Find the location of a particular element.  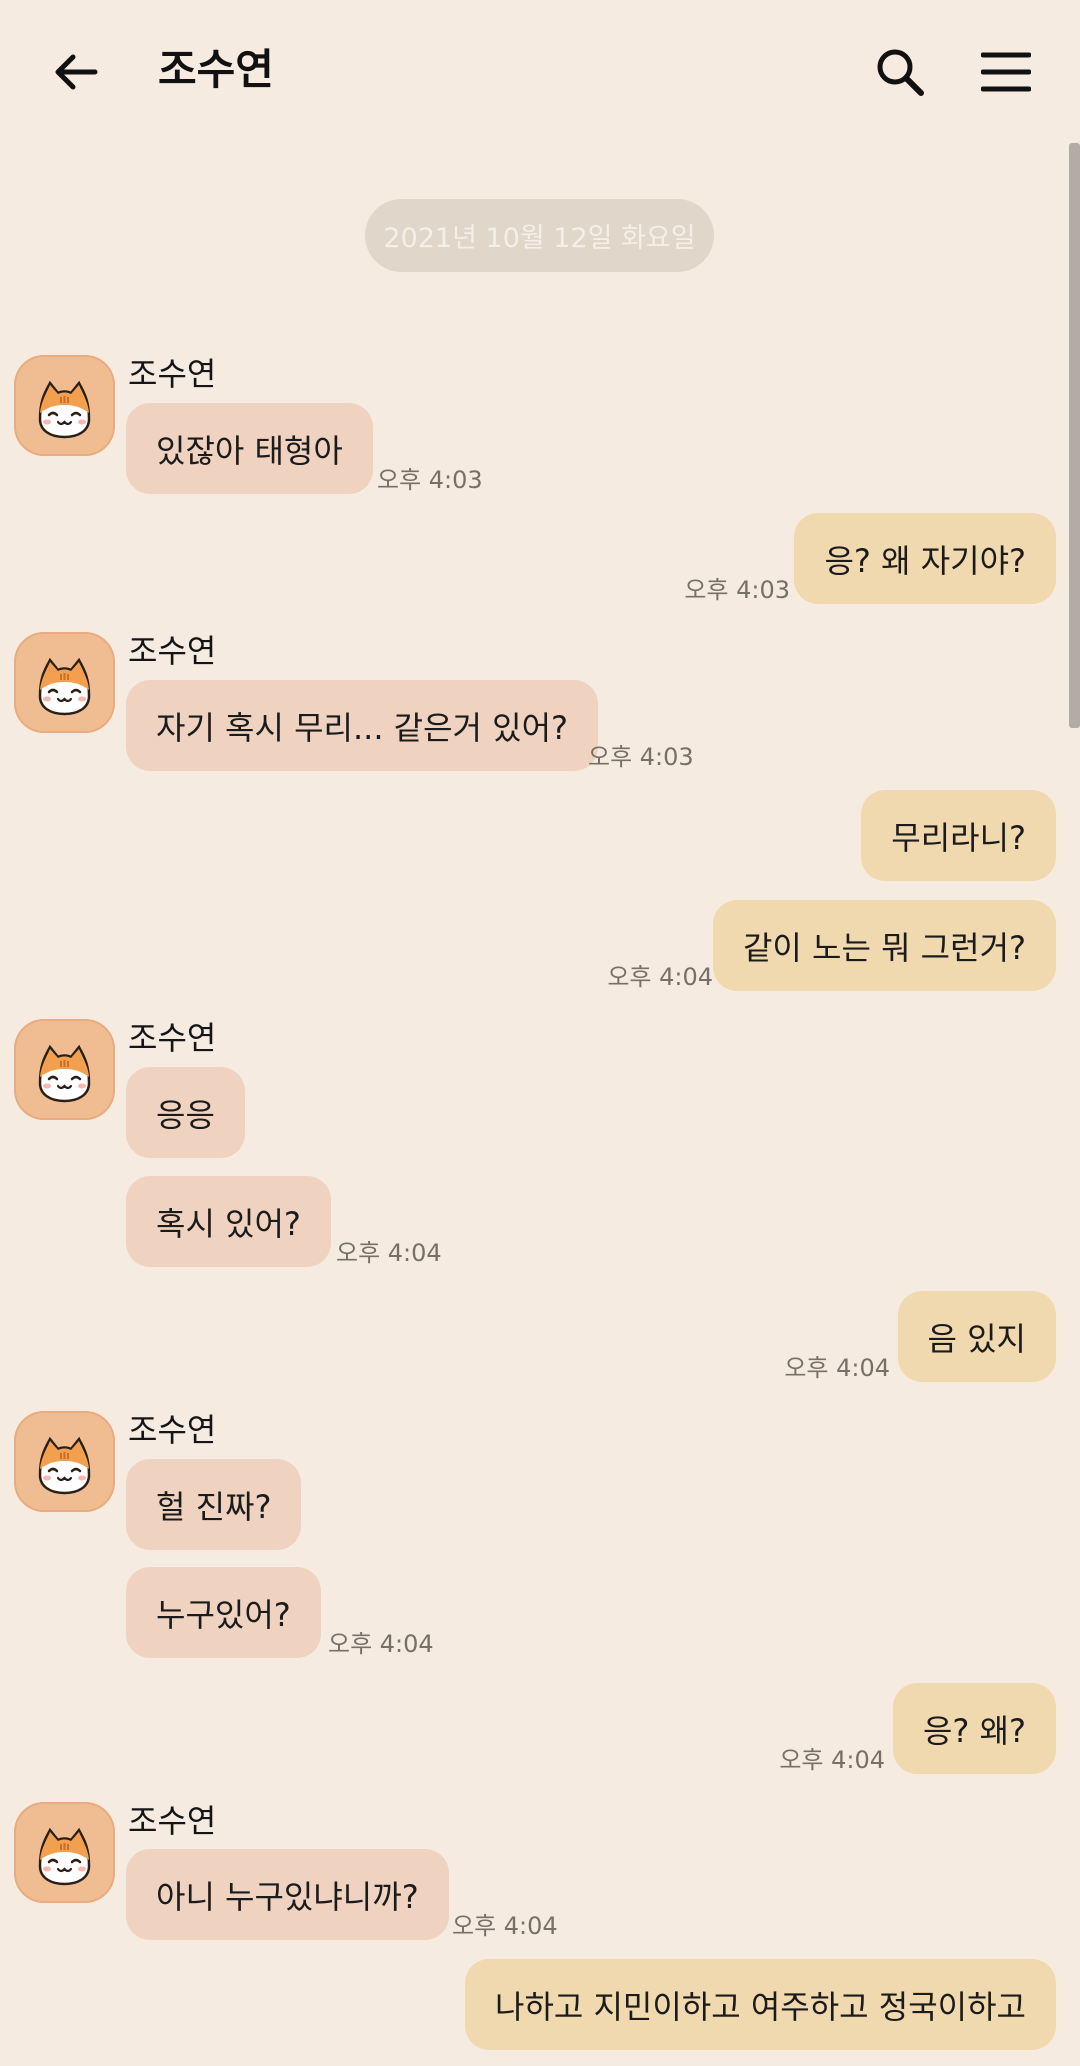

incoming-message-bubble: 응응 is located at coordinates (185, 1112).